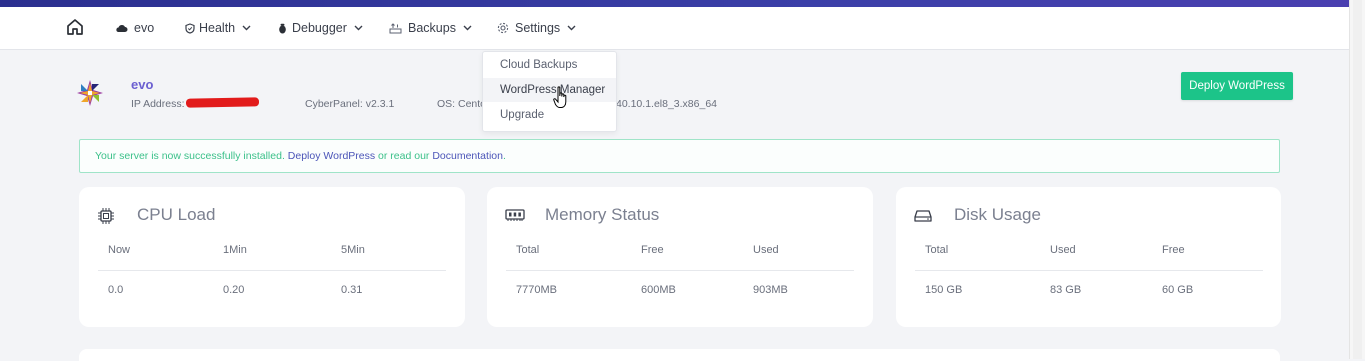  I want to click on nav-label-debugger: Debugger, so click(319, 28).